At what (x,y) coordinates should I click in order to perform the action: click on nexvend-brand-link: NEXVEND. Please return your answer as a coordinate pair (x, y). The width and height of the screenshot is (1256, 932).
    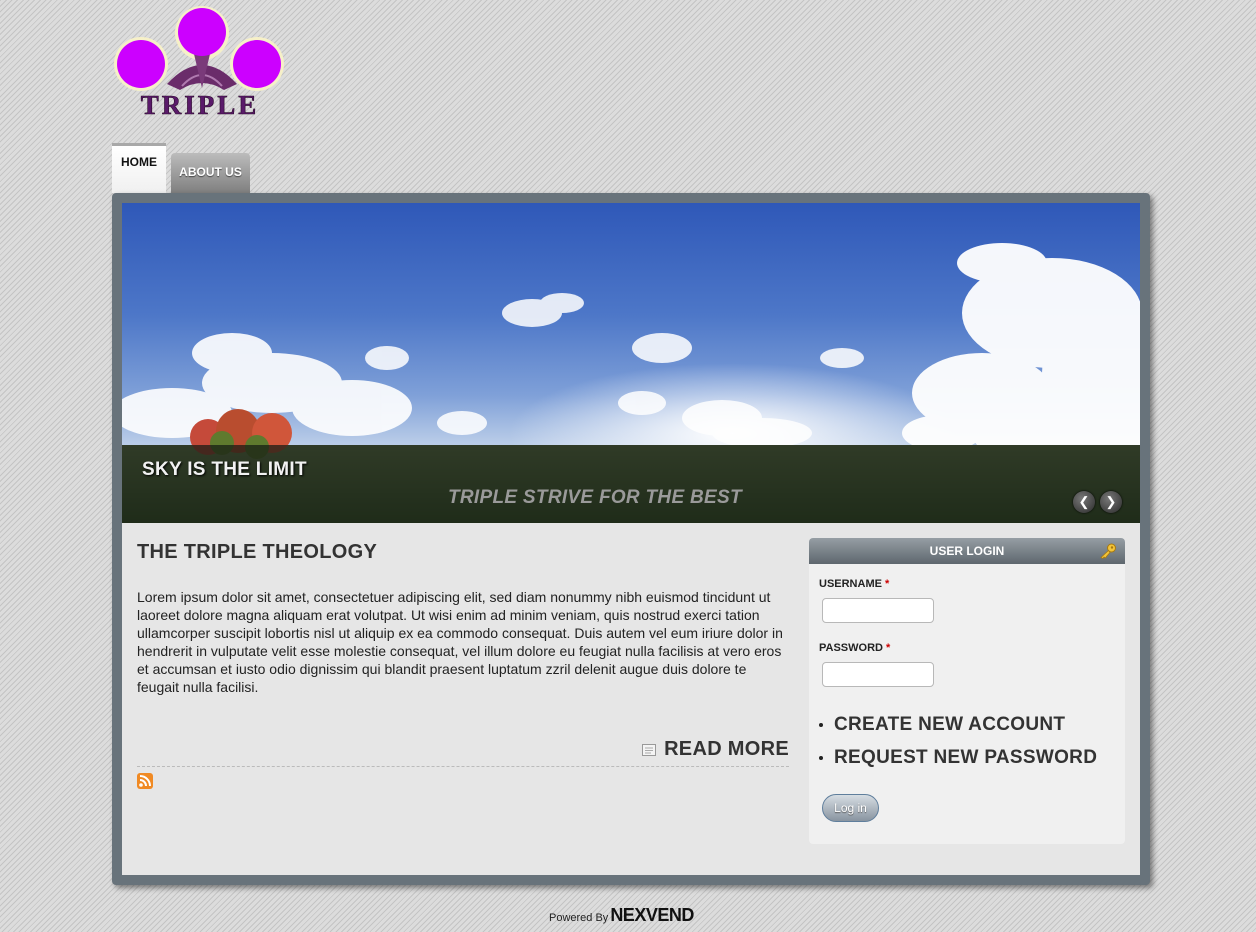
    Looking at the image, I should click on (652, 915).